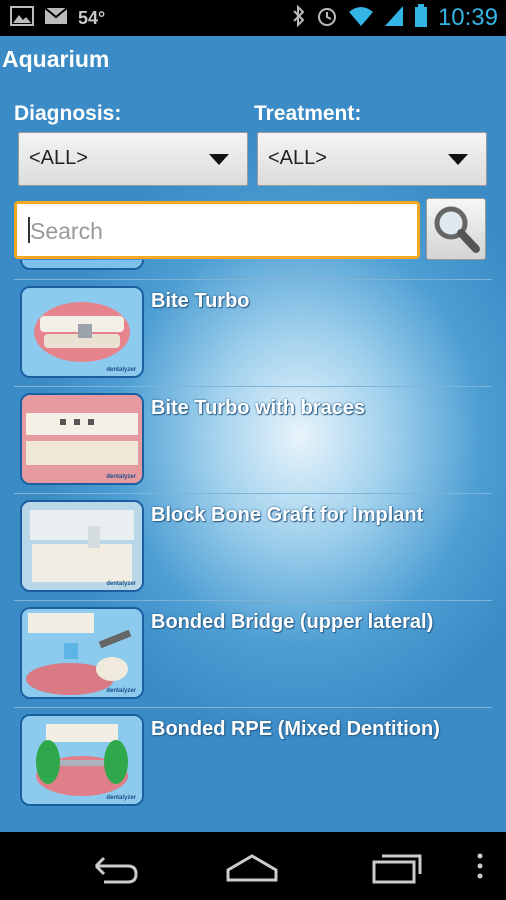 The width and height of the screenshot is (506, 900). What do you see at coordinates (92, 17) in the screenshot?
I see `temperature-text: 54°` at bounding box center [92, 17].